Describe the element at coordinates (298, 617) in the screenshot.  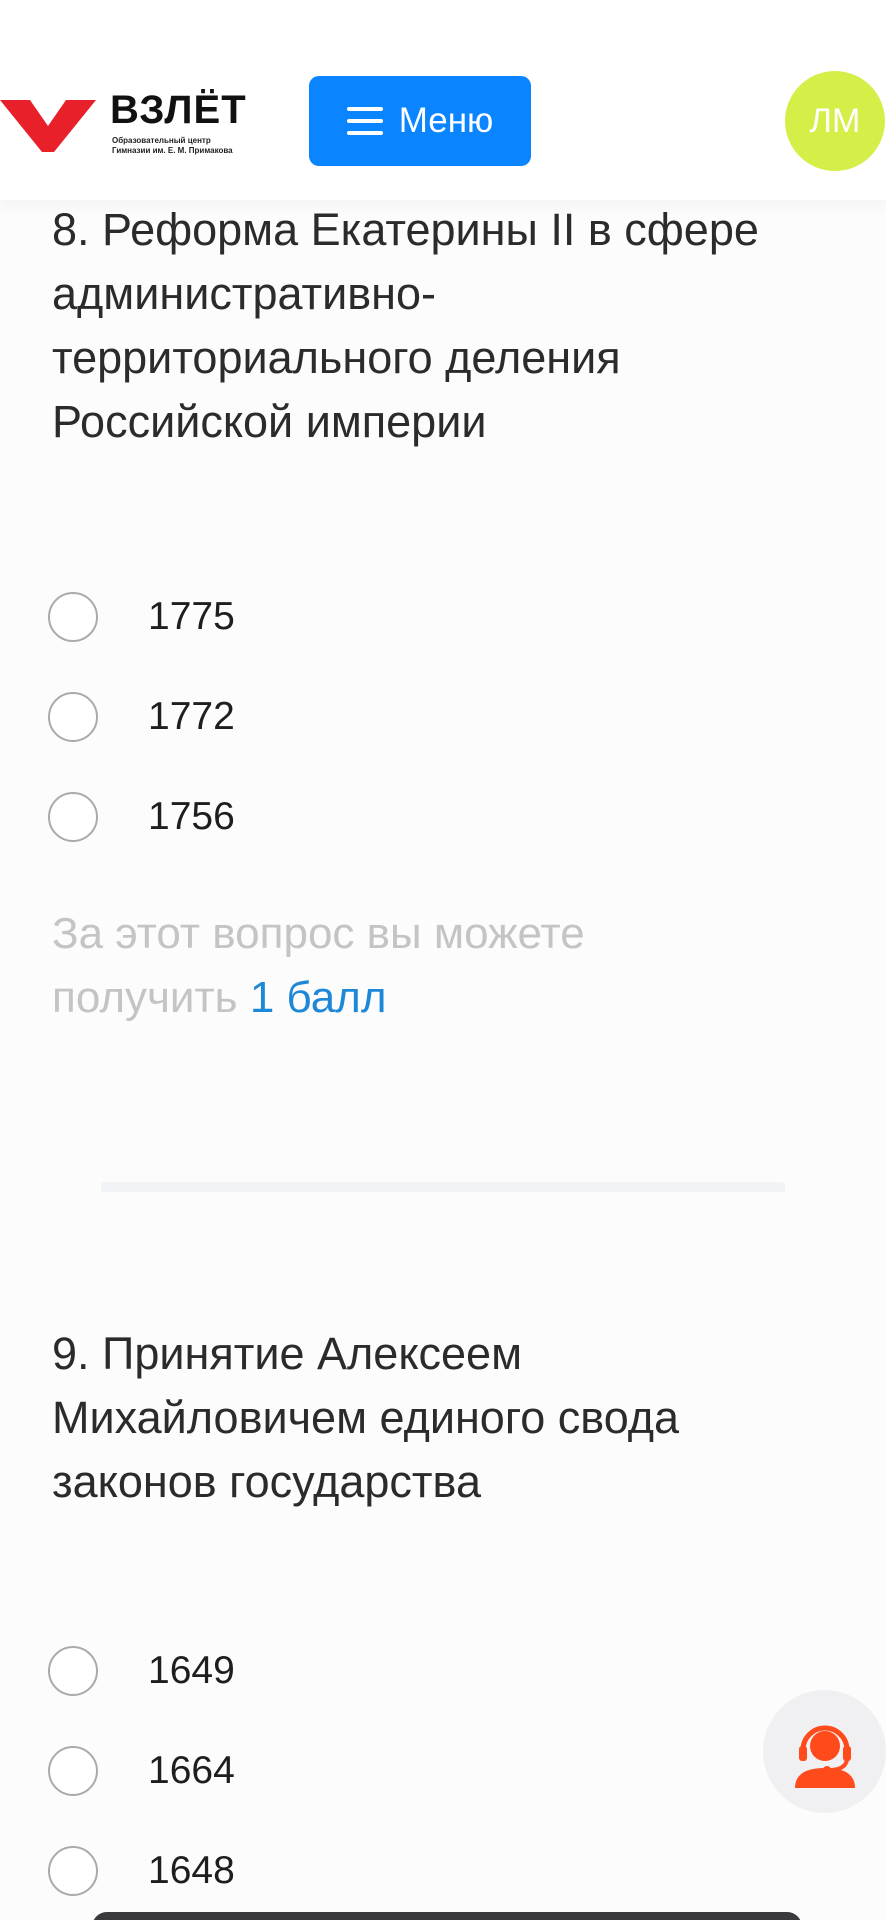
I see `question-8-option-1775: 1775` at that location.